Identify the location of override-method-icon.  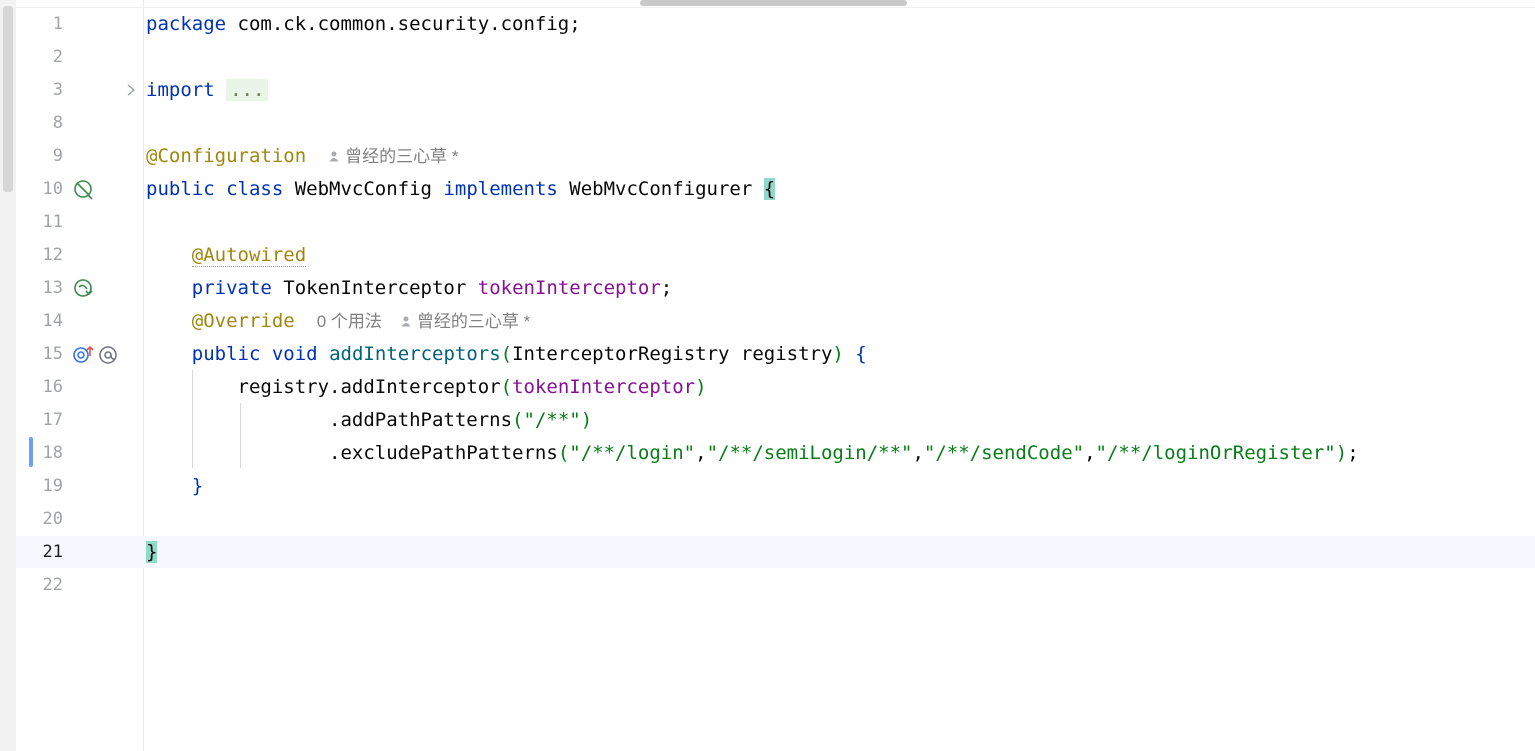
(97, 355).